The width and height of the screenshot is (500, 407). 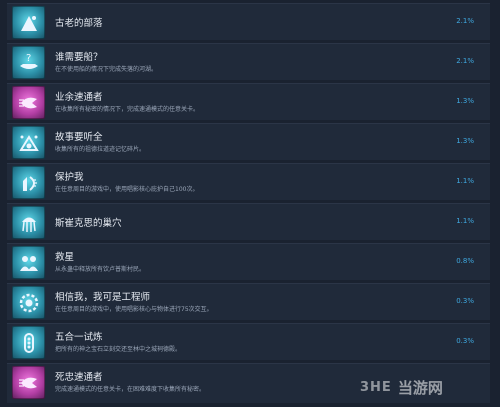 I want to click on achievement-description: 完成速通模式的任意关卡，在困难难度下收集所有秘密。, so click(x=130, y=389).